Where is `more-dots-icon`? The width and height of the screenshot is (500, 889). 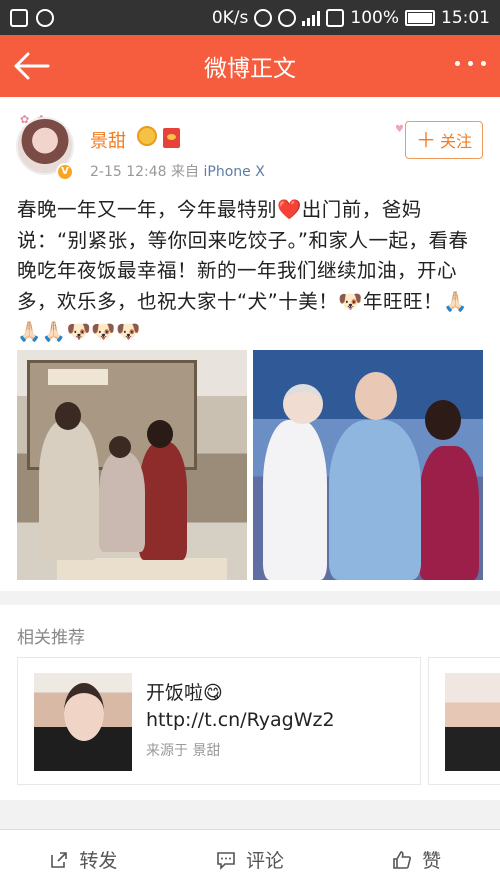 more-dots-icon is located at coordinates (470, 63).